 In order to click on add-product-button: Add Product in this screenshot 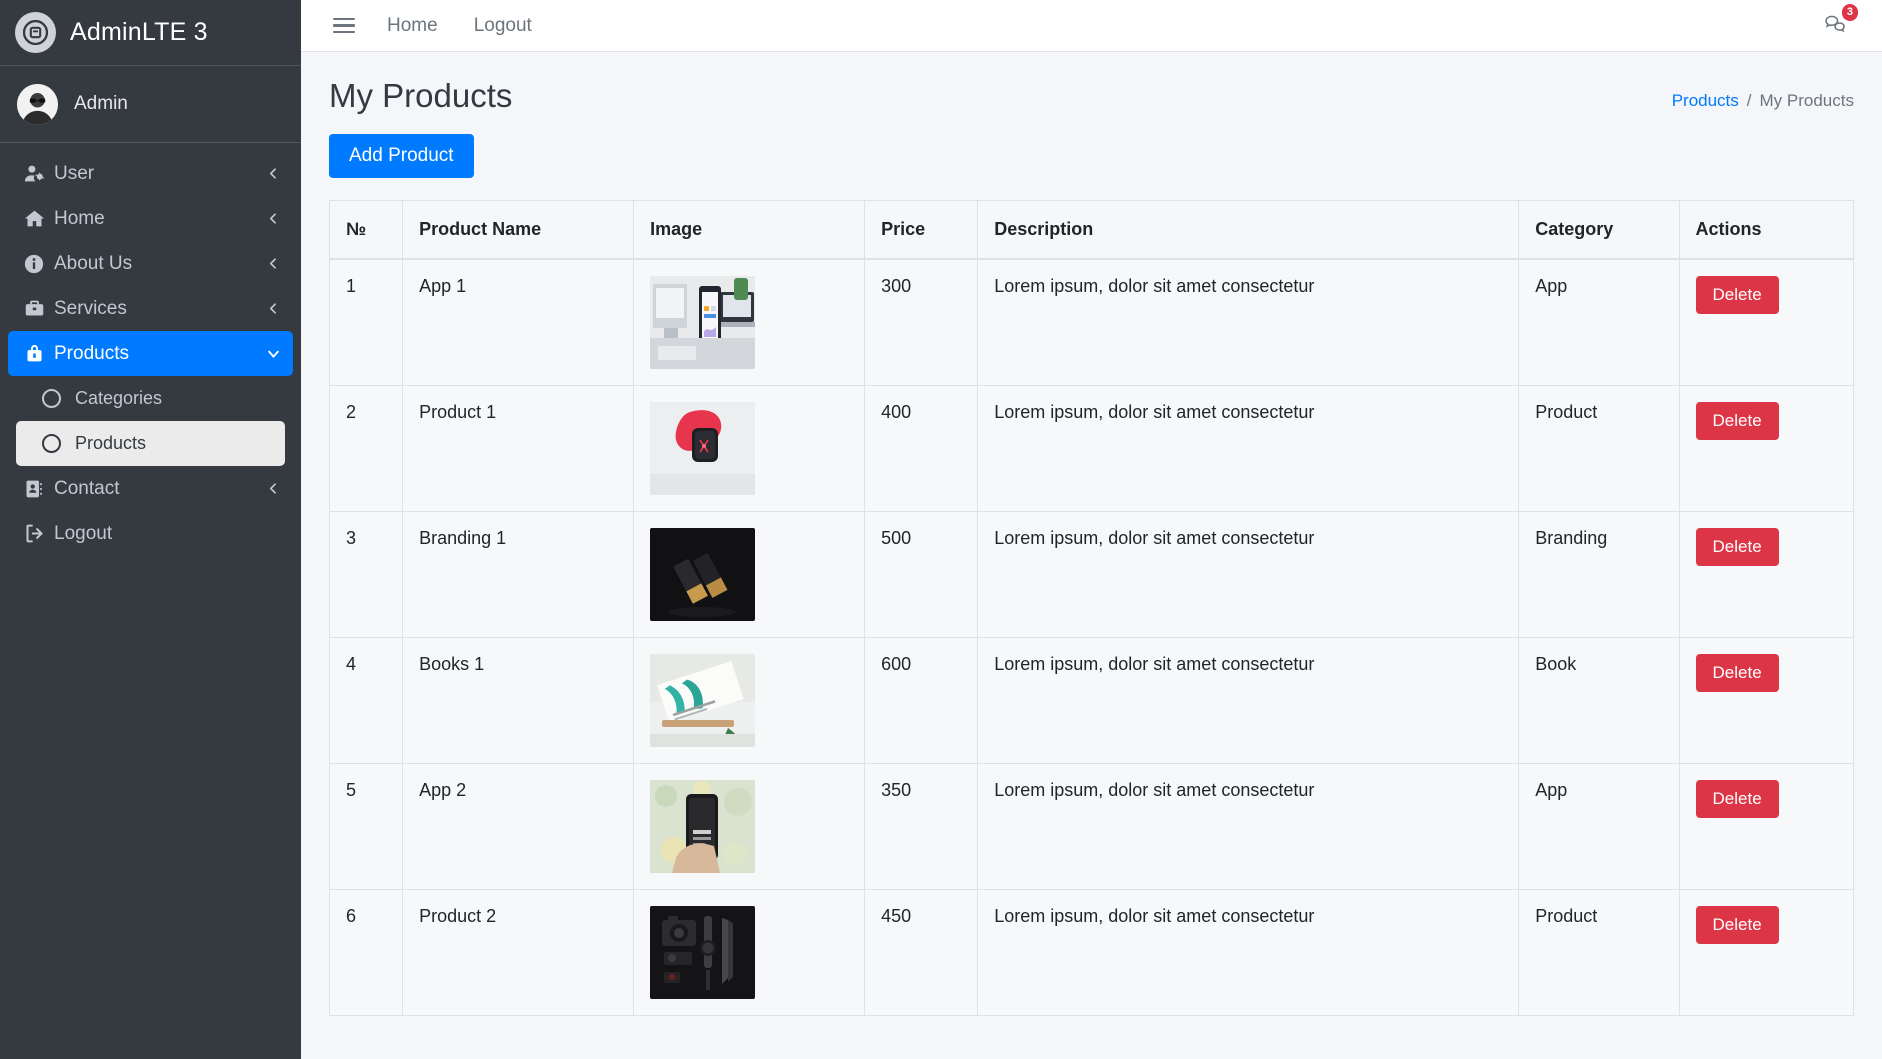, I will do `click(401, 156)`.